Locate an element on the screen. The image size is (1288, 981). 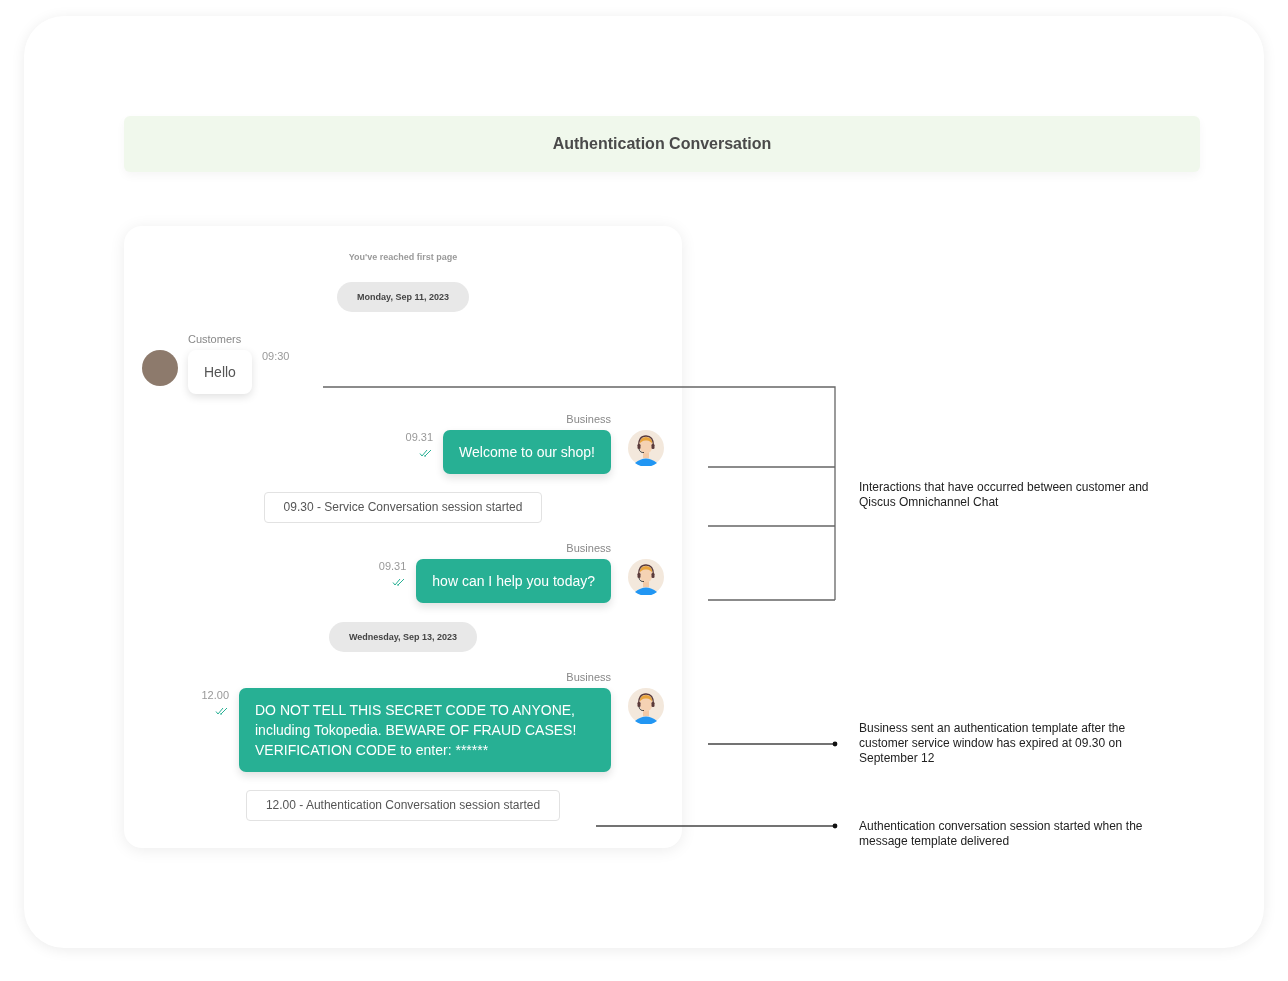
date-separator: Wednesday, Sep 13, 2023 is located at coordinates (403, 637).